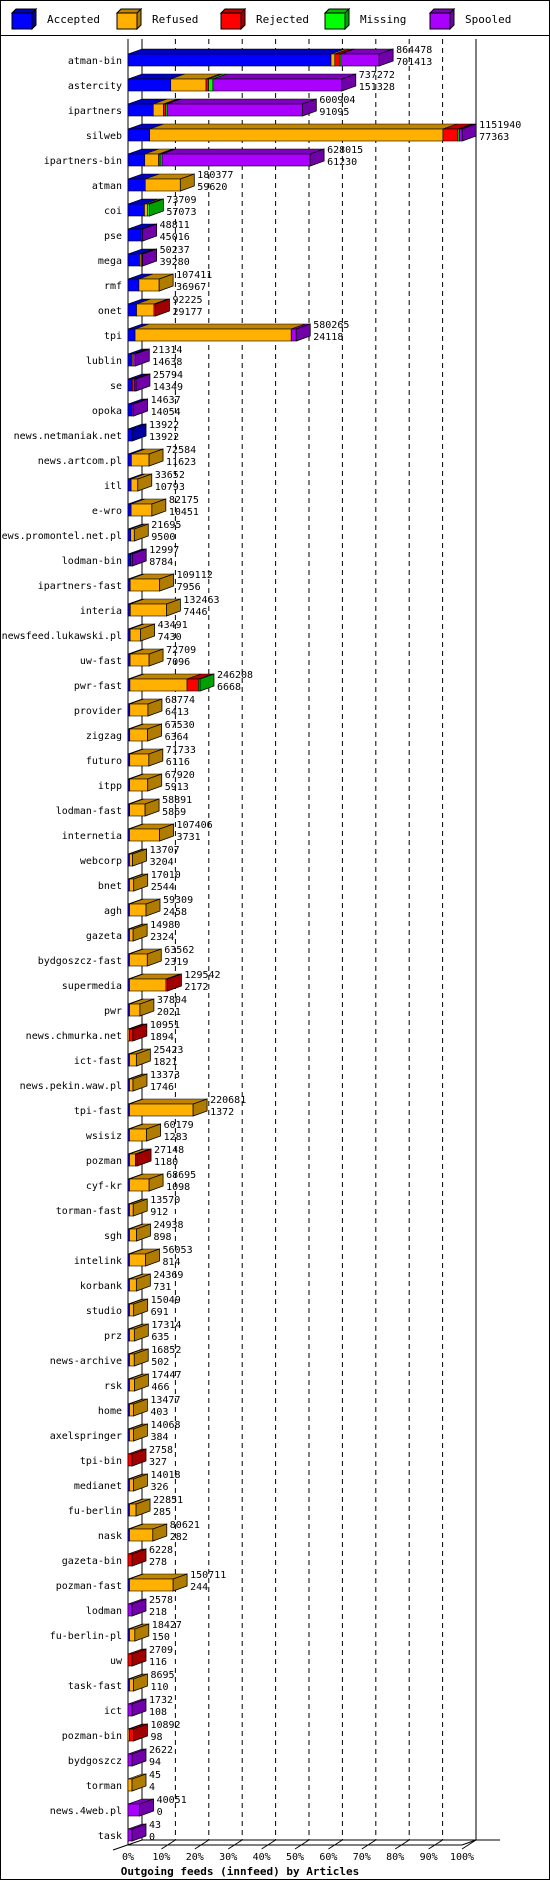  What do you see at coordinates (83, 161) in the screenshot?
I see `row-label: ipartners-bin` at bounding box center [83, 161].